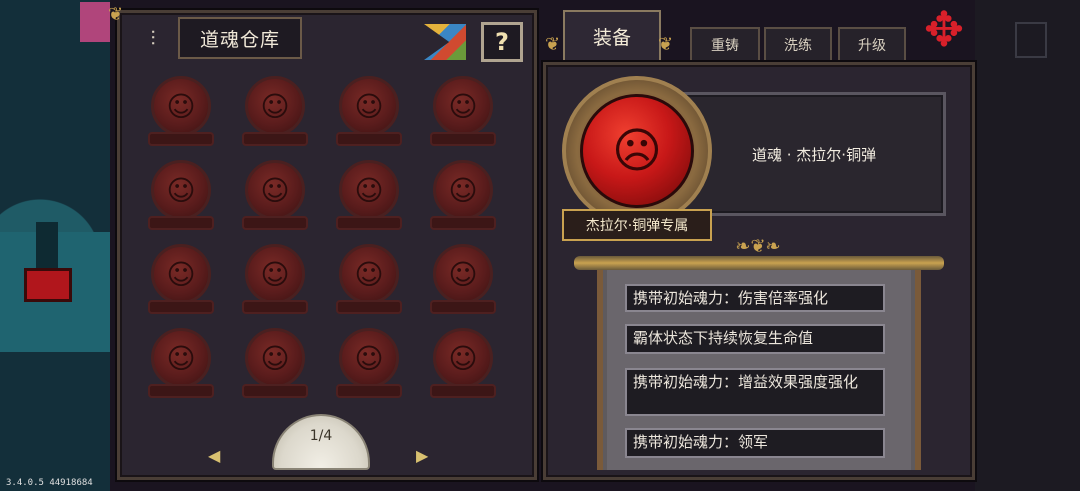 Image resolution: width=1080 pixels, height=491 pixels. I want to click on attribute-item: 霸体状态下持续恢复生命值, so click(755, 339).